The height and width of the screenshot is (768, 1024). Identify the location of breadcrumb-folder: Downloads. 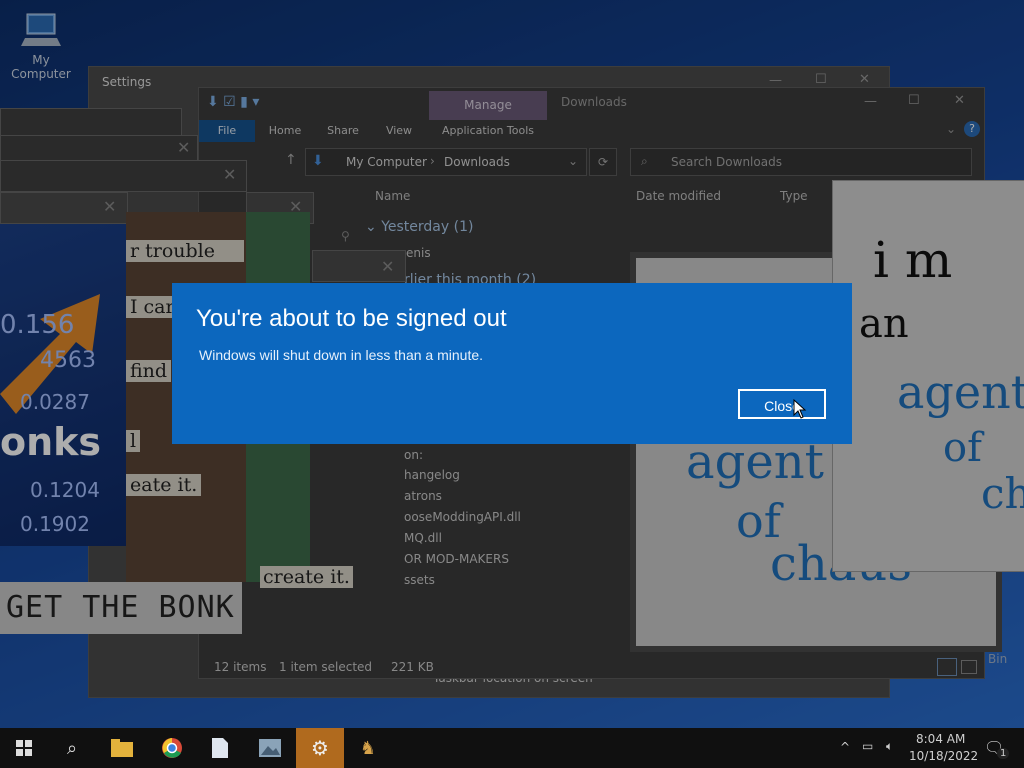
(477, 162).